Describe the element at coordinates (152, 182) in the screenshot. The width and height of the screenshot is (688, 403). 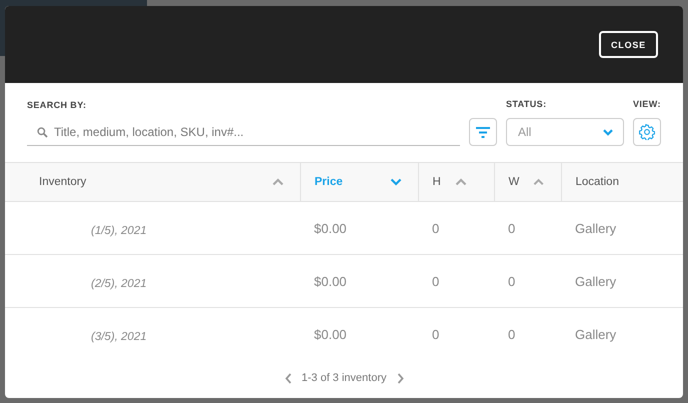
I see `column-header: Inventory` at that location.